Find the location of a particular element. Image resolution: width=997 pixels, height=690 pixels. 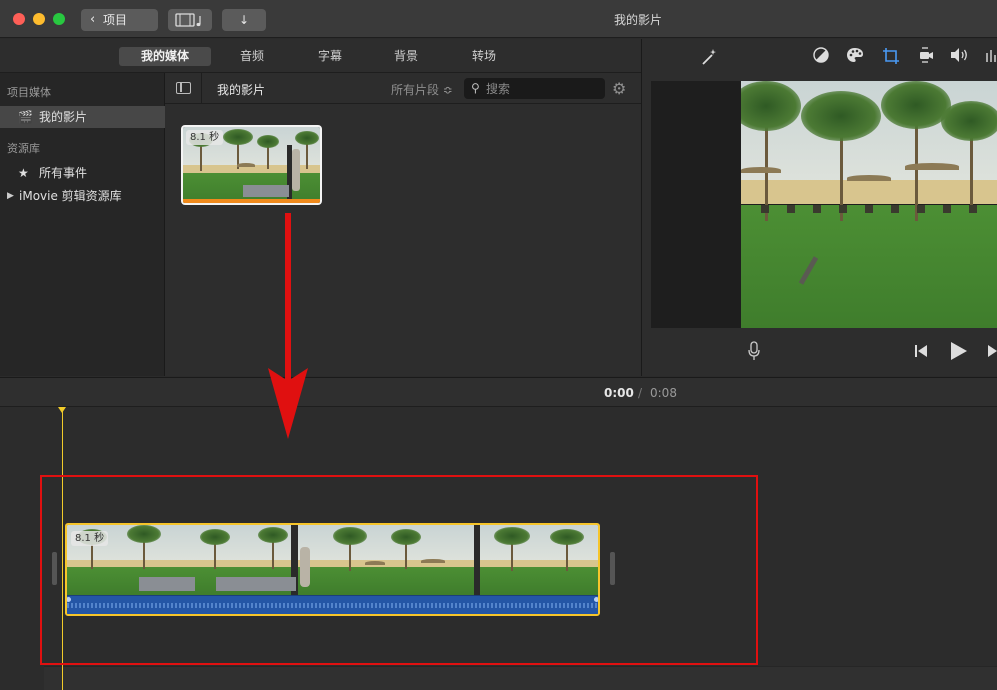

media-tabs: 我的媒体 音频 字幕 背景 转场 is located at coordinates (320, 56).